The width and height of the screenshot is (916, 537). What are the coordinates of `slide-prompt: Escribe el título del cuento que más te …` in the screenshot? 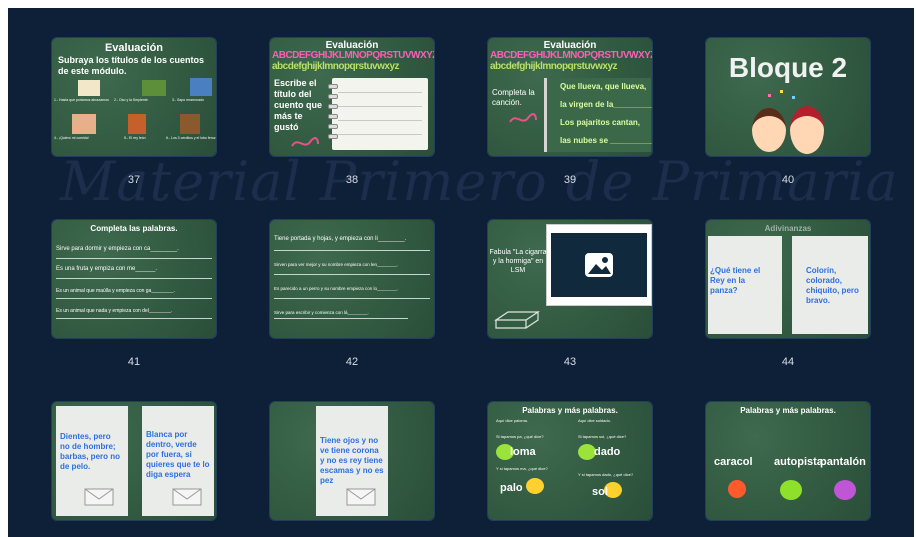 It's located at (298, 105).